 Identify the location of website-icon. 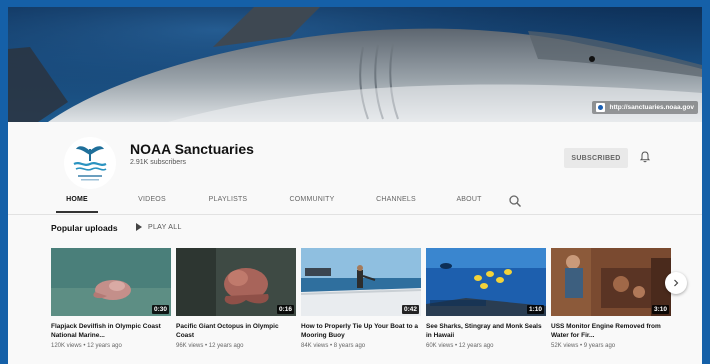
(601, 107).